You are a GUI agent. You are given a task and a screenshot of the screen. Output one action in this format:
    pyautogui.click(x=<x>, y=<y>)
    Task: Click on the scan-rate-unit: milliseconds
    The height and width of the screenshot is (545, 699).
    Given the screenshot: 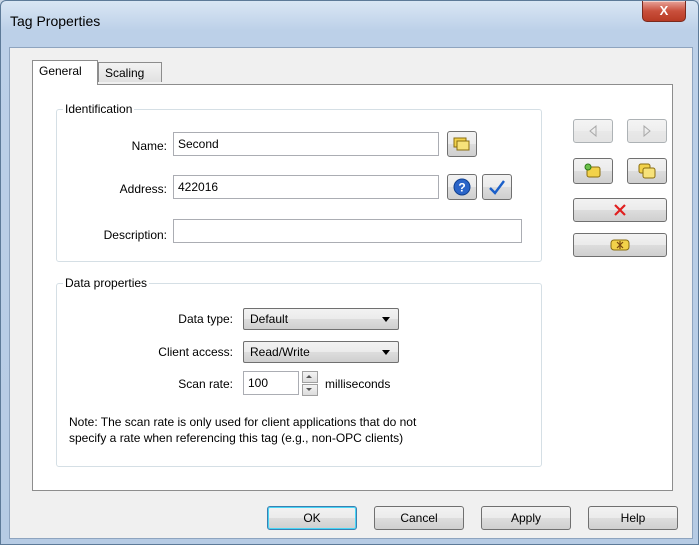 What is the action you would take?
    pyautogui.click(x=358, y=384)
    